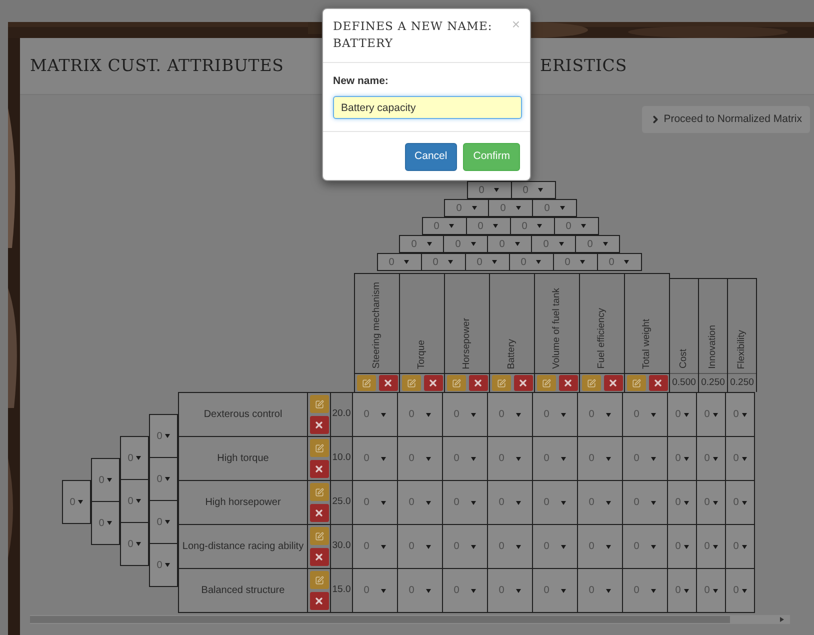 The width and height of the screenshot is (814, 635). What do you see at coordinates (380, 619) in the screenshot?
I see `scrollbar-thumb` at bounding box center [380, 619].